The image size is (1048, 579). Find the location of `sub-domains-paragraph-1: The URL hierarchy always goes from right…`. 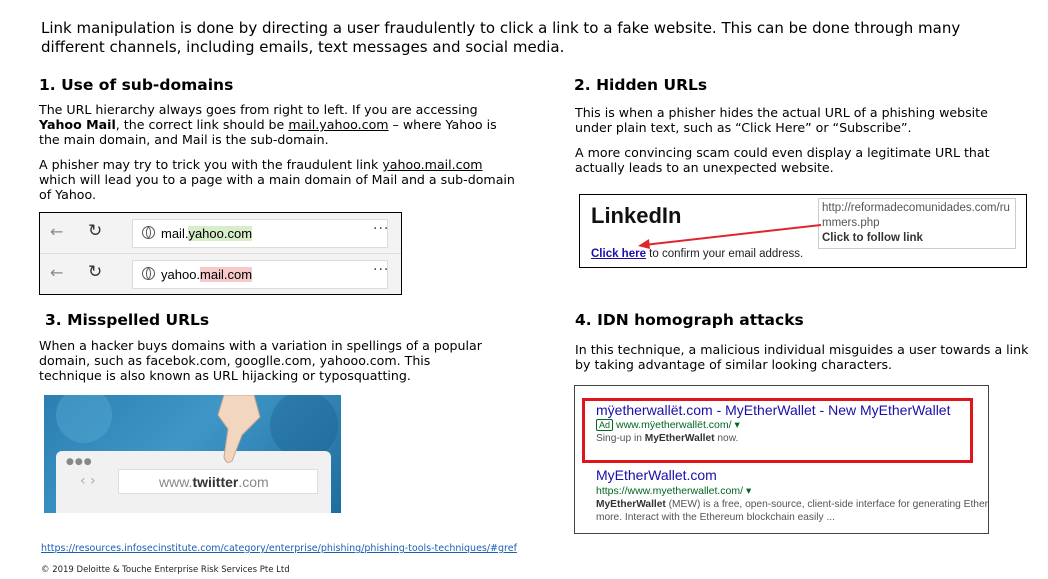

sub-domains-paragraph-1: The URL hierarchy always goes from right… is located at coordinates (268, 124).